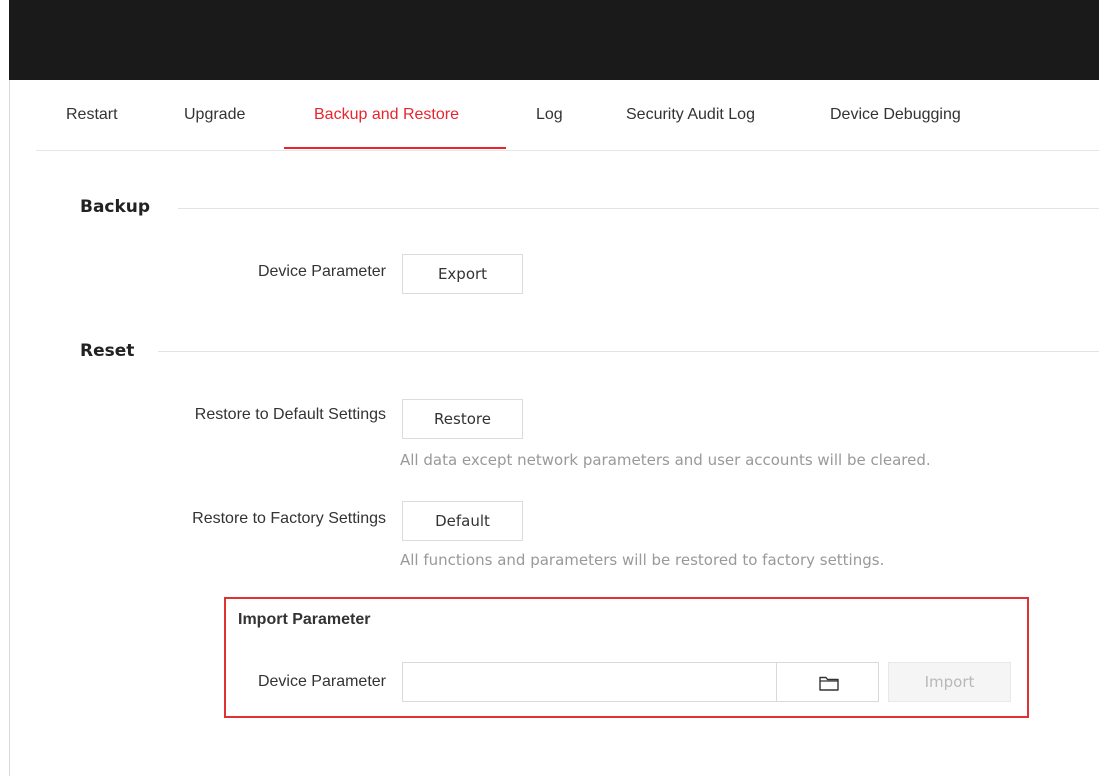  What do you see at coordinates (462, 274) in the screenshot?
I see `export-button: Export` at bounding box center [462, 274].